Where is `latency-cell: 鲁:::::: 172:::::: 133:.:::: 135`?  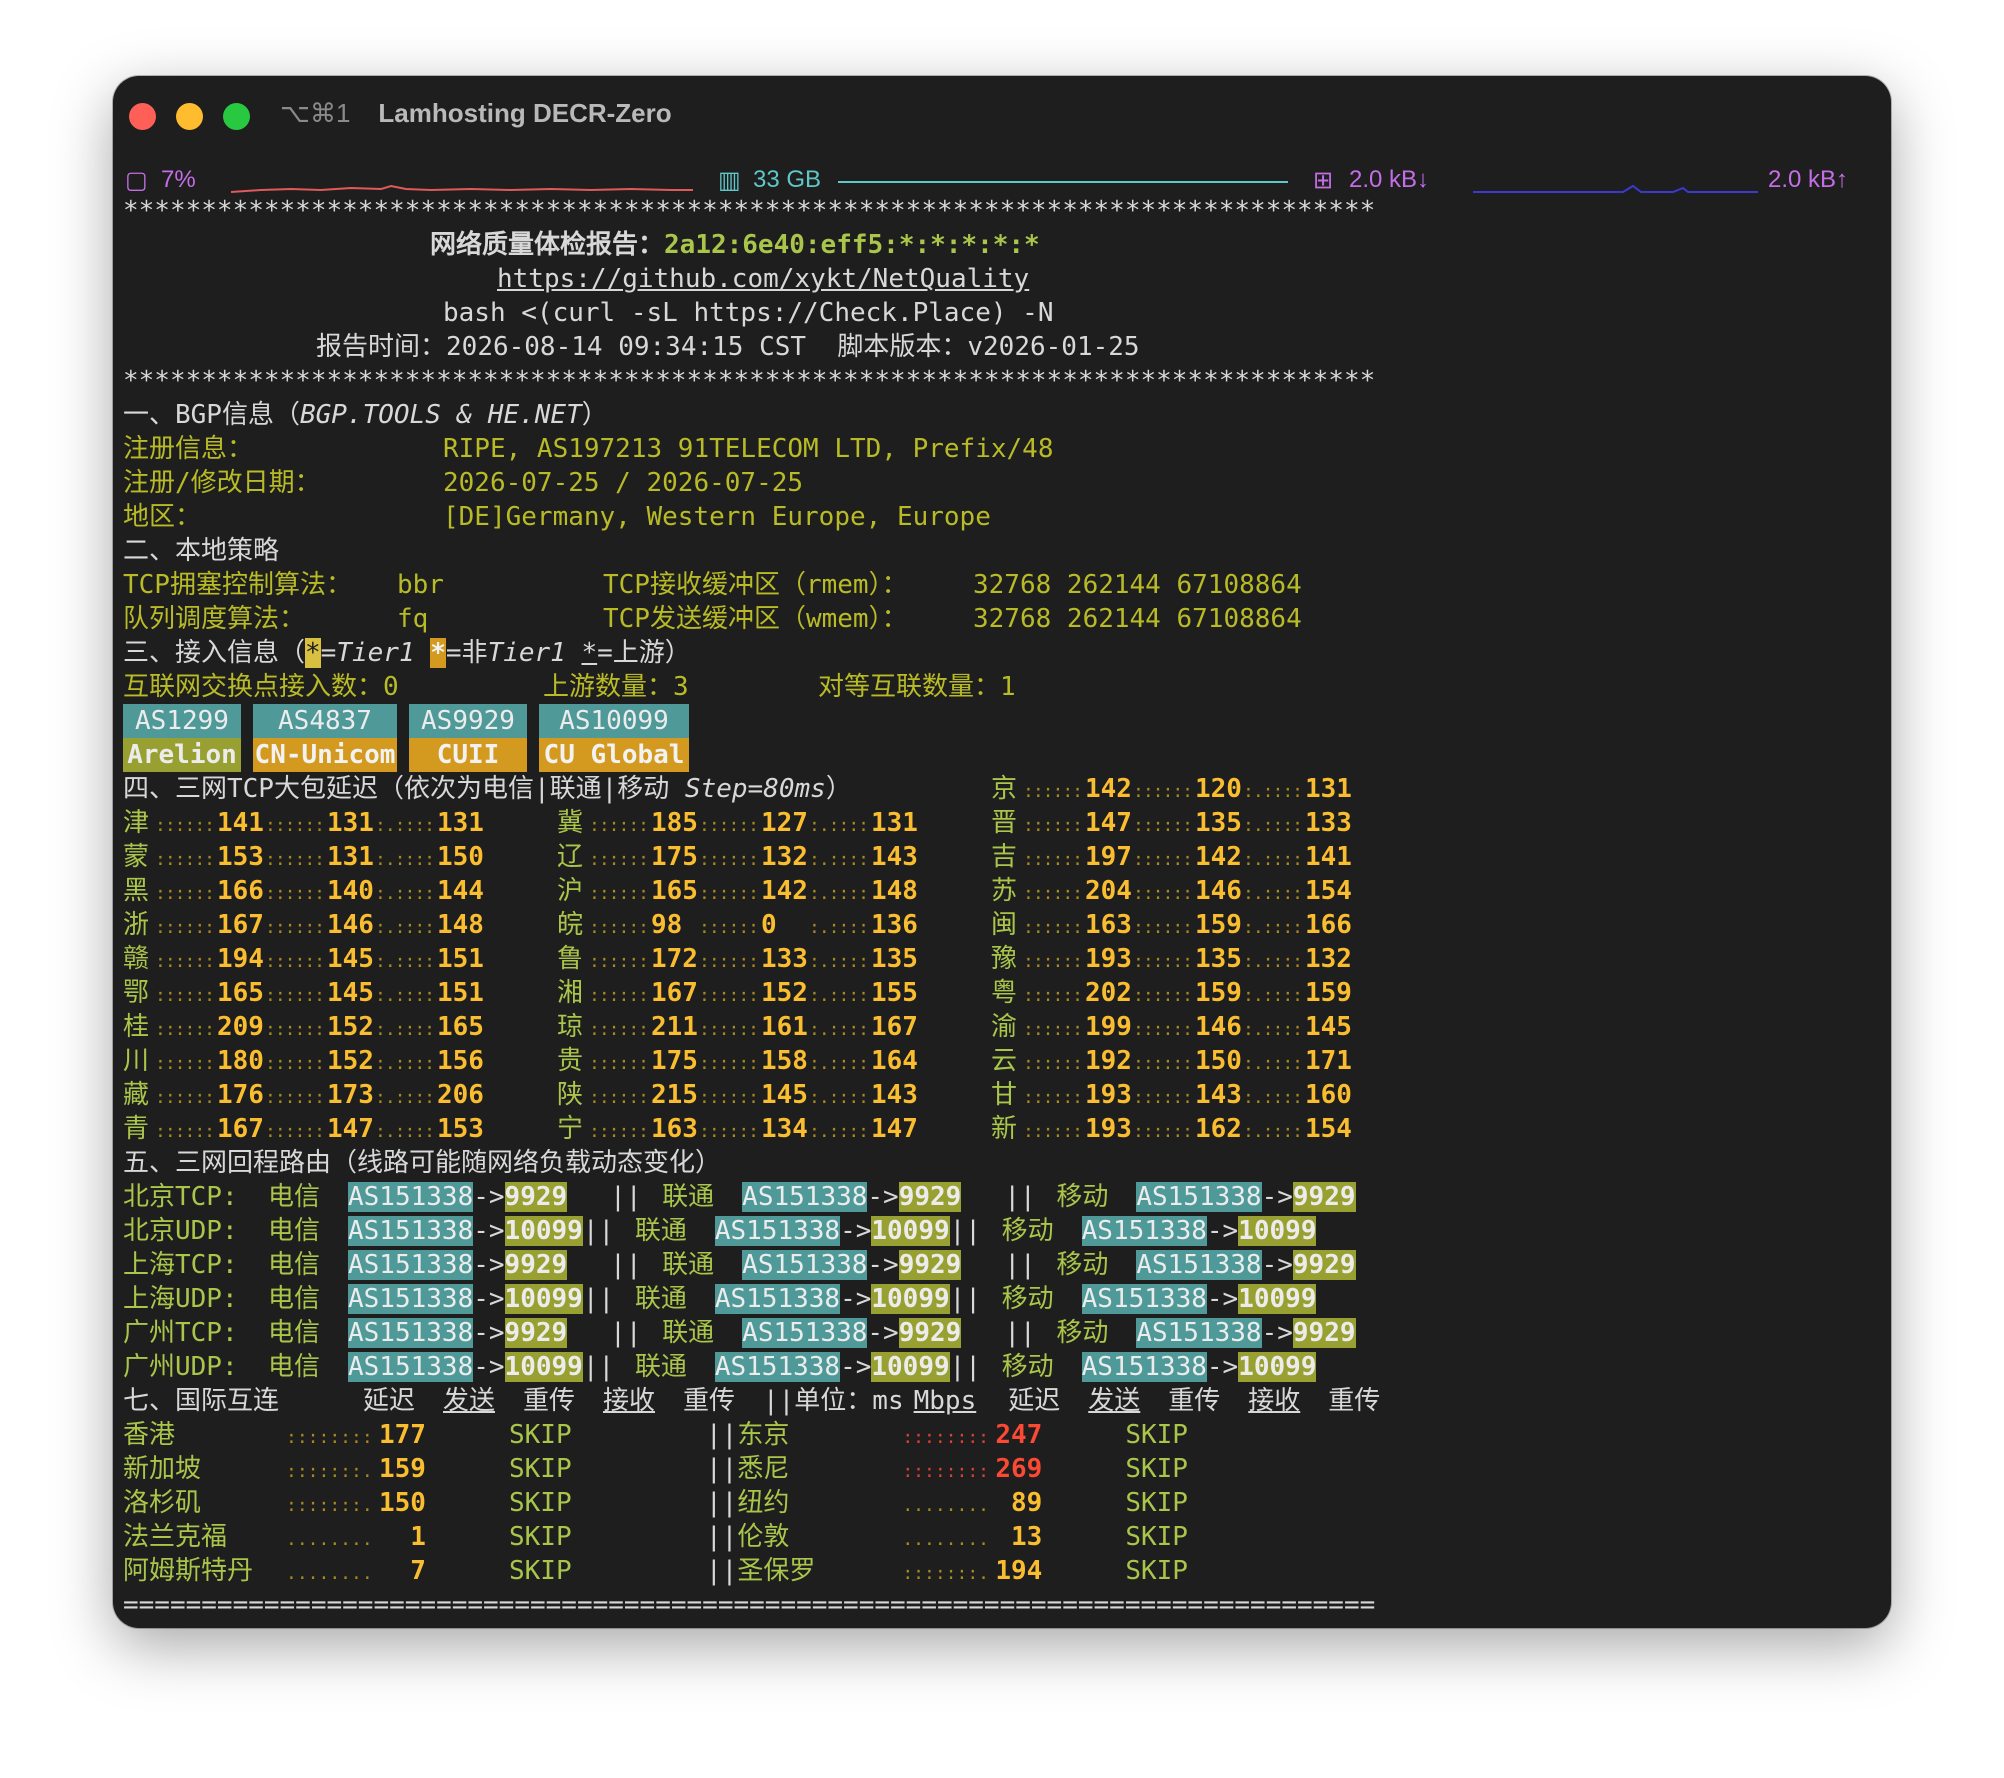 latency-cell: 鲁:::::: 172:::::: 133:.:::: 135 is located at coordinates (774, 960).